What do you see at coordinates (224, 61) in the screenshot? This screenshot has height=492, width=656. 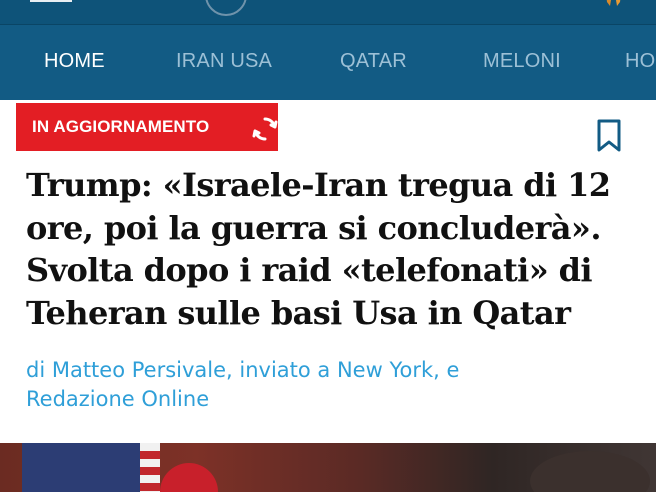 I see `nav-item-iran-usa: IRAN USA` at bounding box center [224, 61].